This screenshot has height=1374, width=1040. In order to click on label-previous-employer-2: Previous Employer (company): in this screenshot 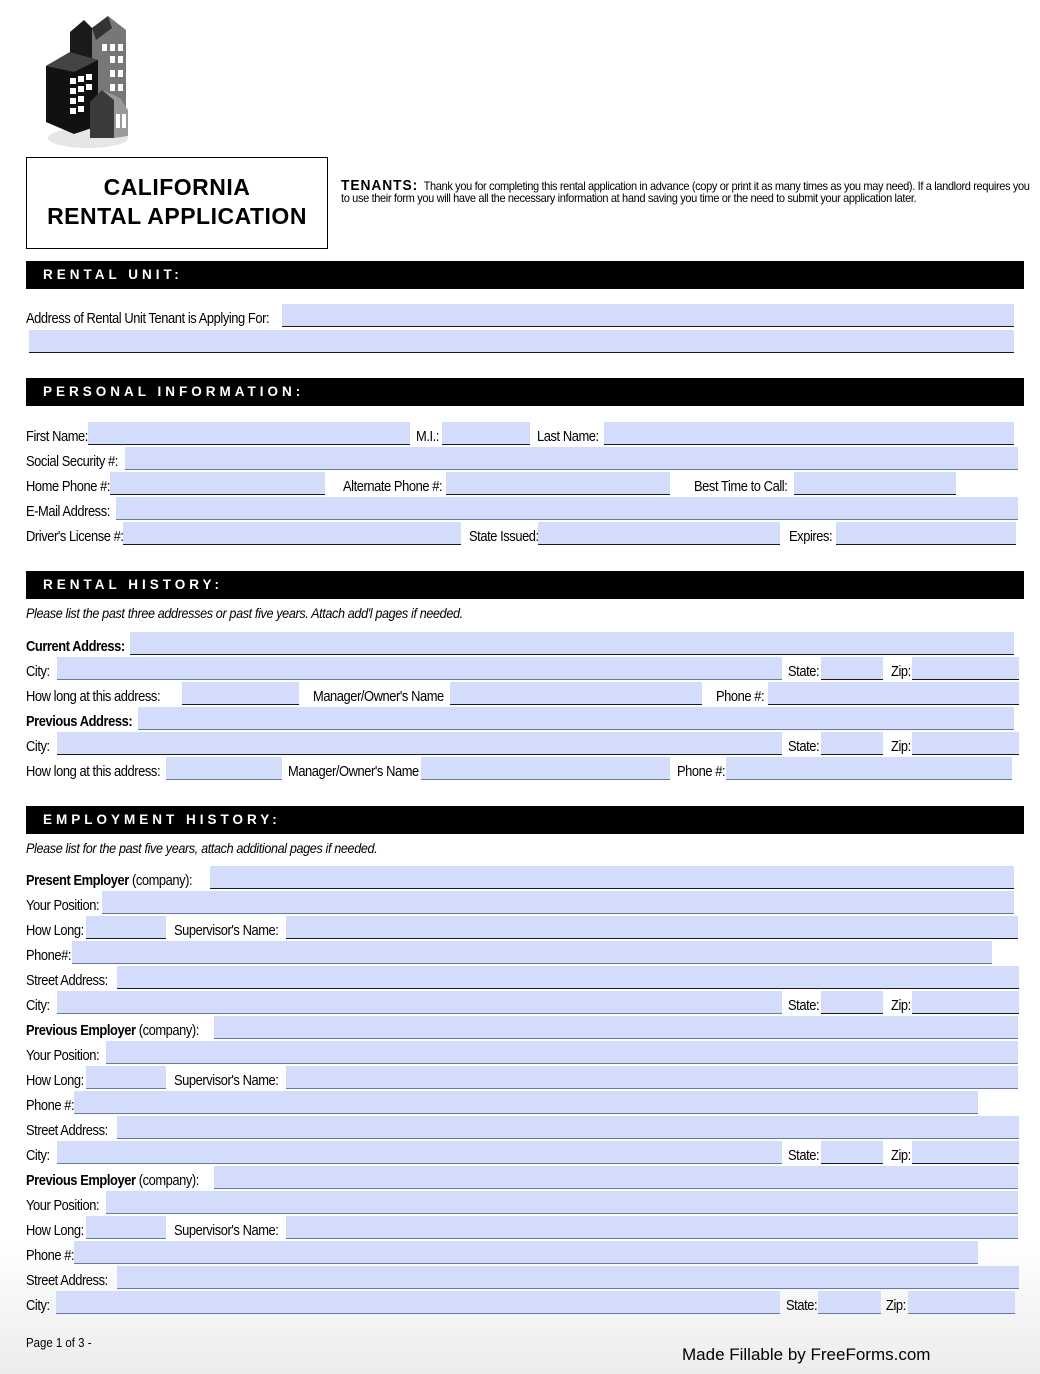, I will do `click(112, 1181)`.